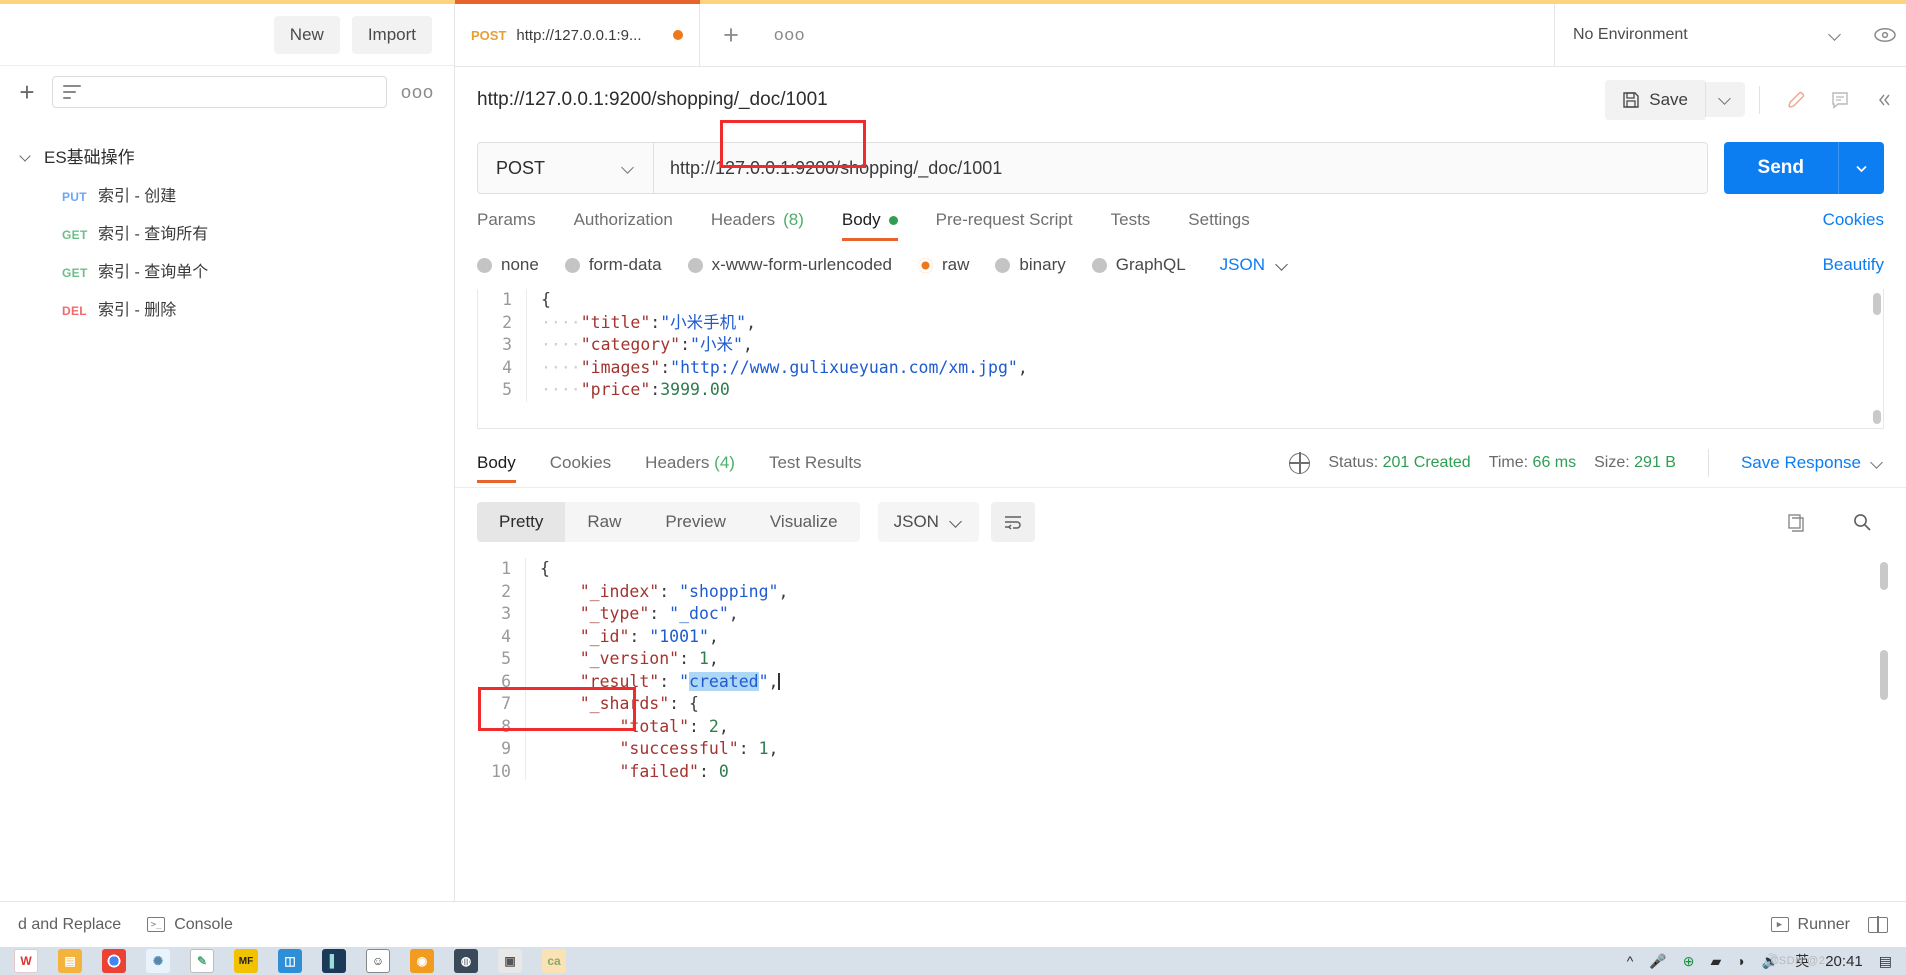 This screenshot has width=1906, height=975. I want to click on collapse-panel-icon, so click(1884, 100).